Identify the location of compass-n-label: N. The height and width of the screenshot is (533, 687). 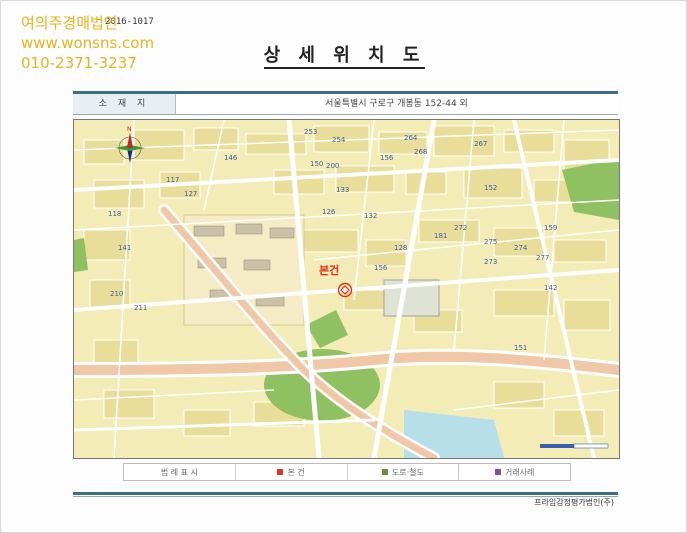
(129, 129).